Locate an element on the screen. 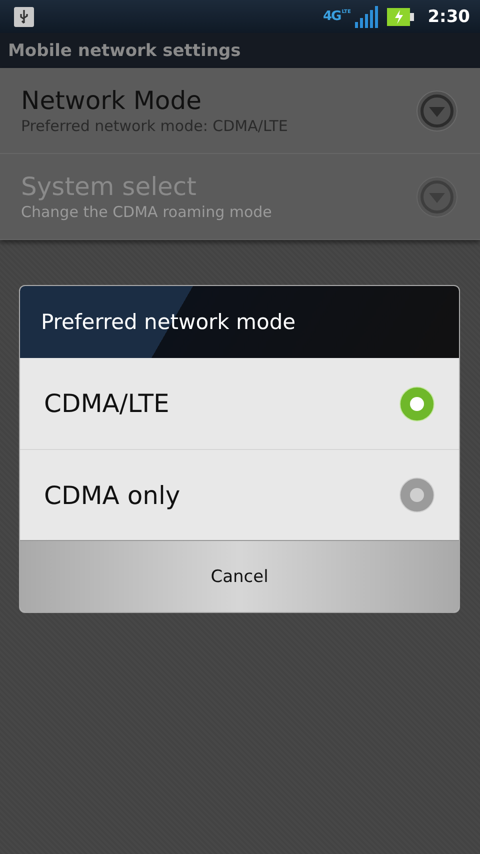 Image resolution: width=480 pixels, height=854 pixels. setting-title: Network Mode is located at coordinates (111, 100).